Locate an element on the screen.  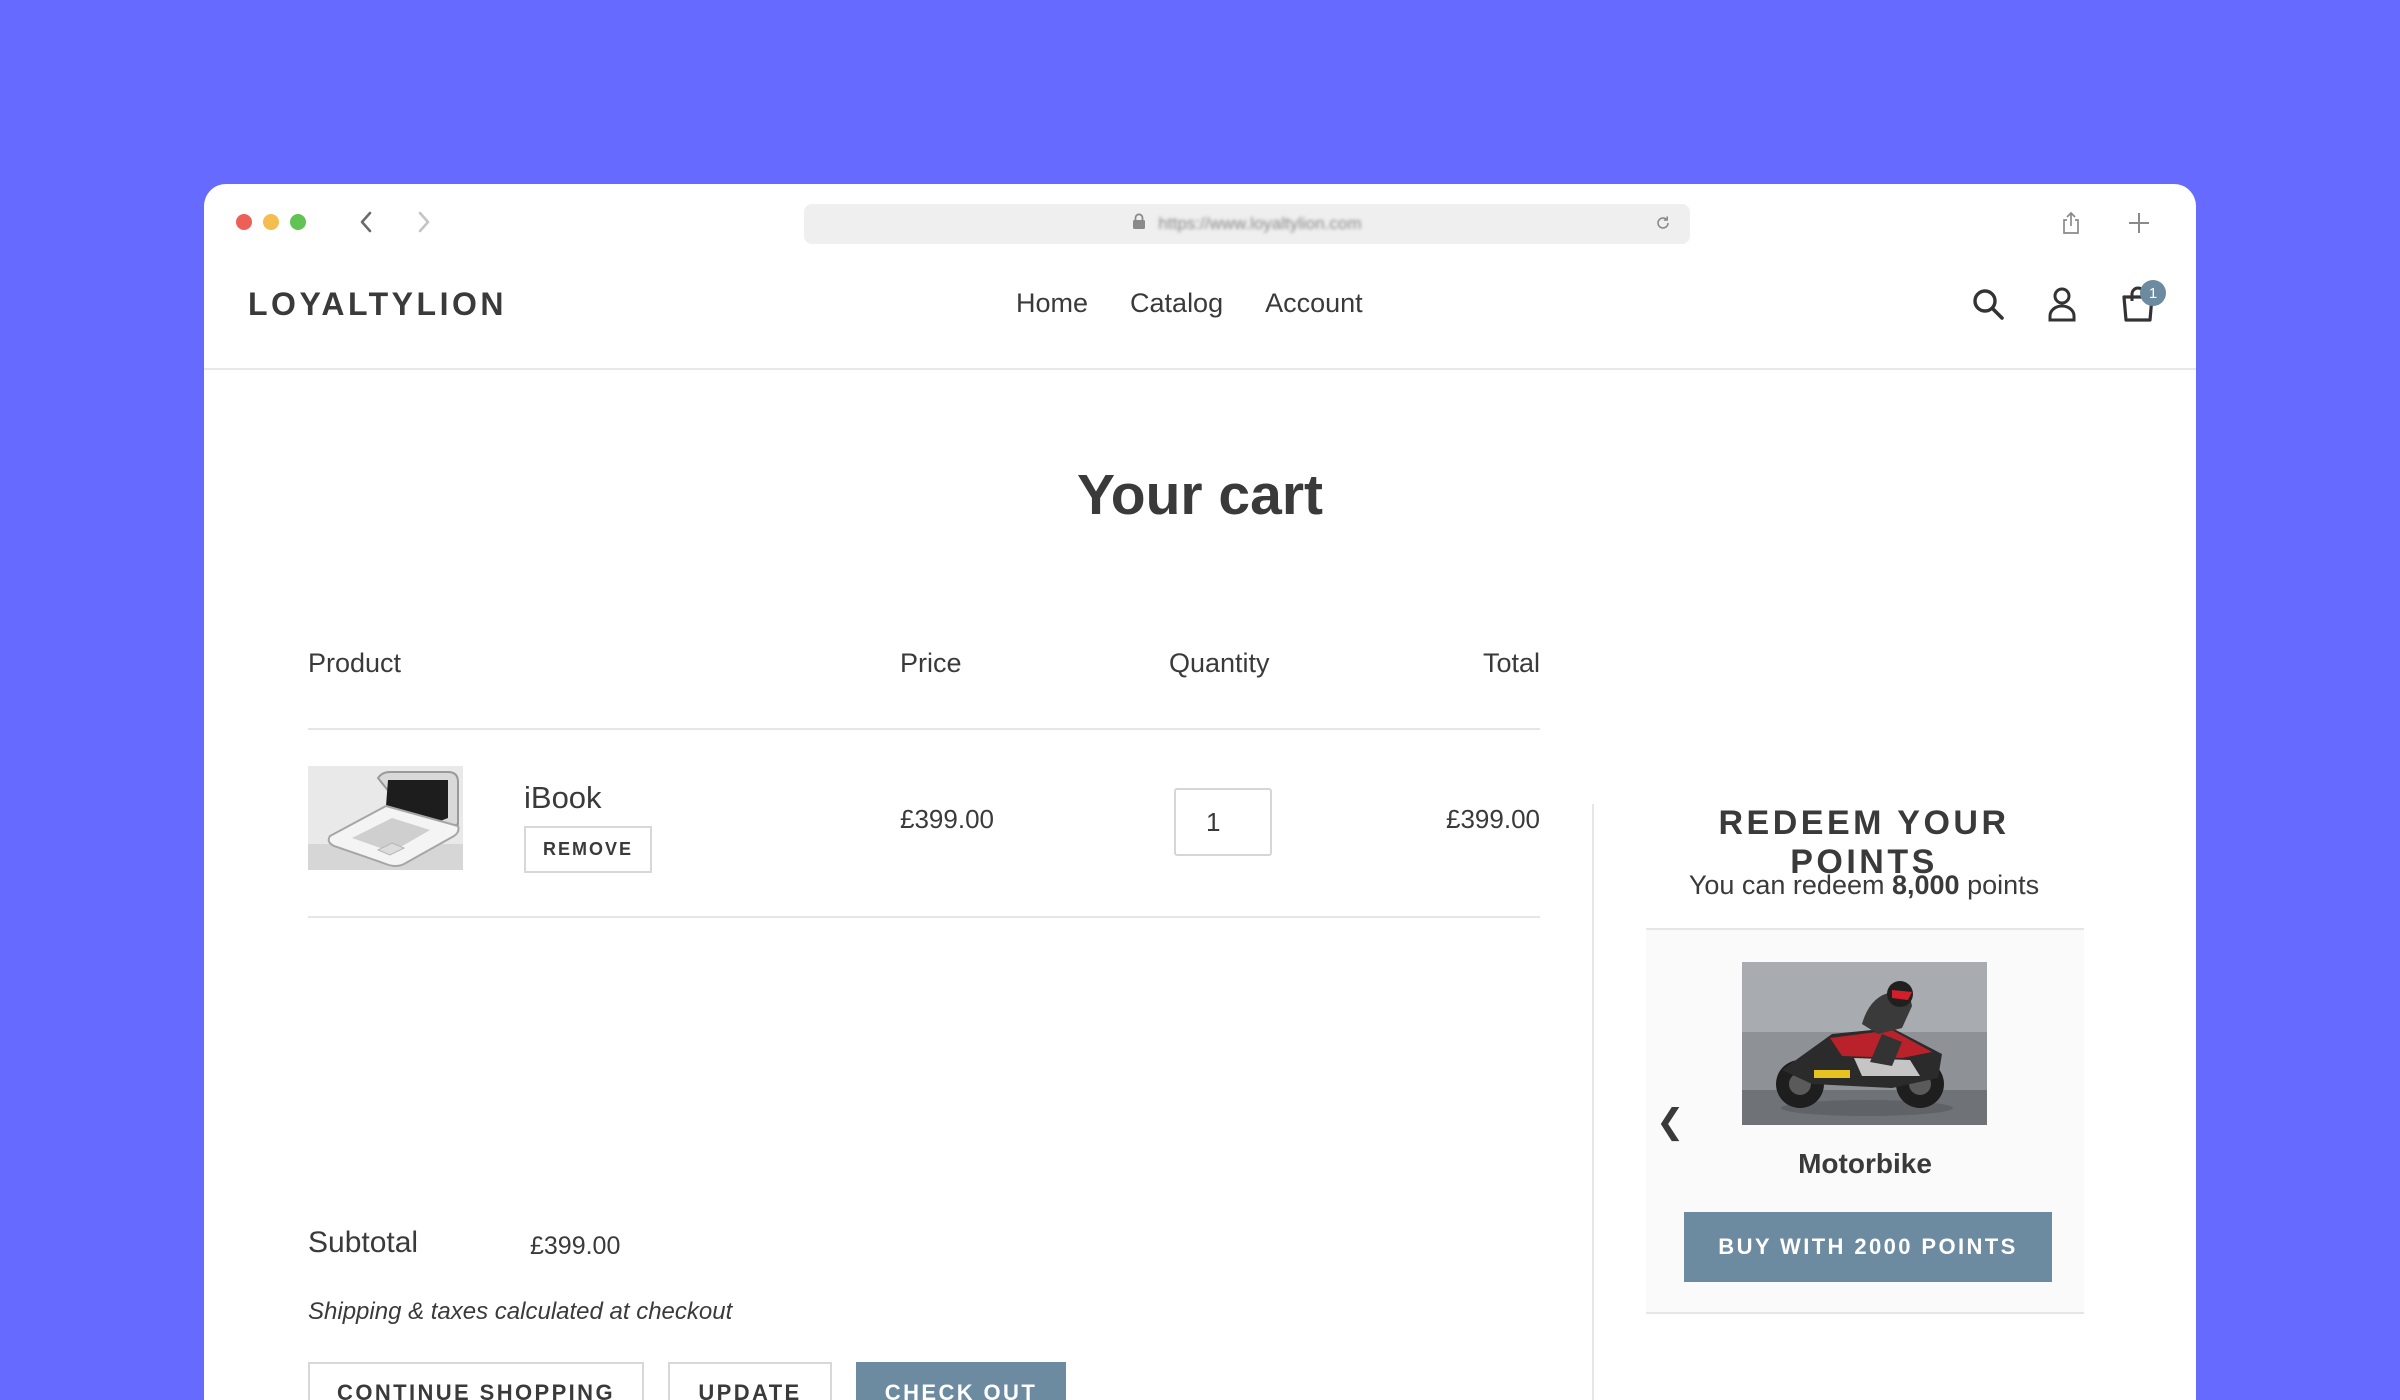
product-thumbnail is located at coordinates (385, 818).